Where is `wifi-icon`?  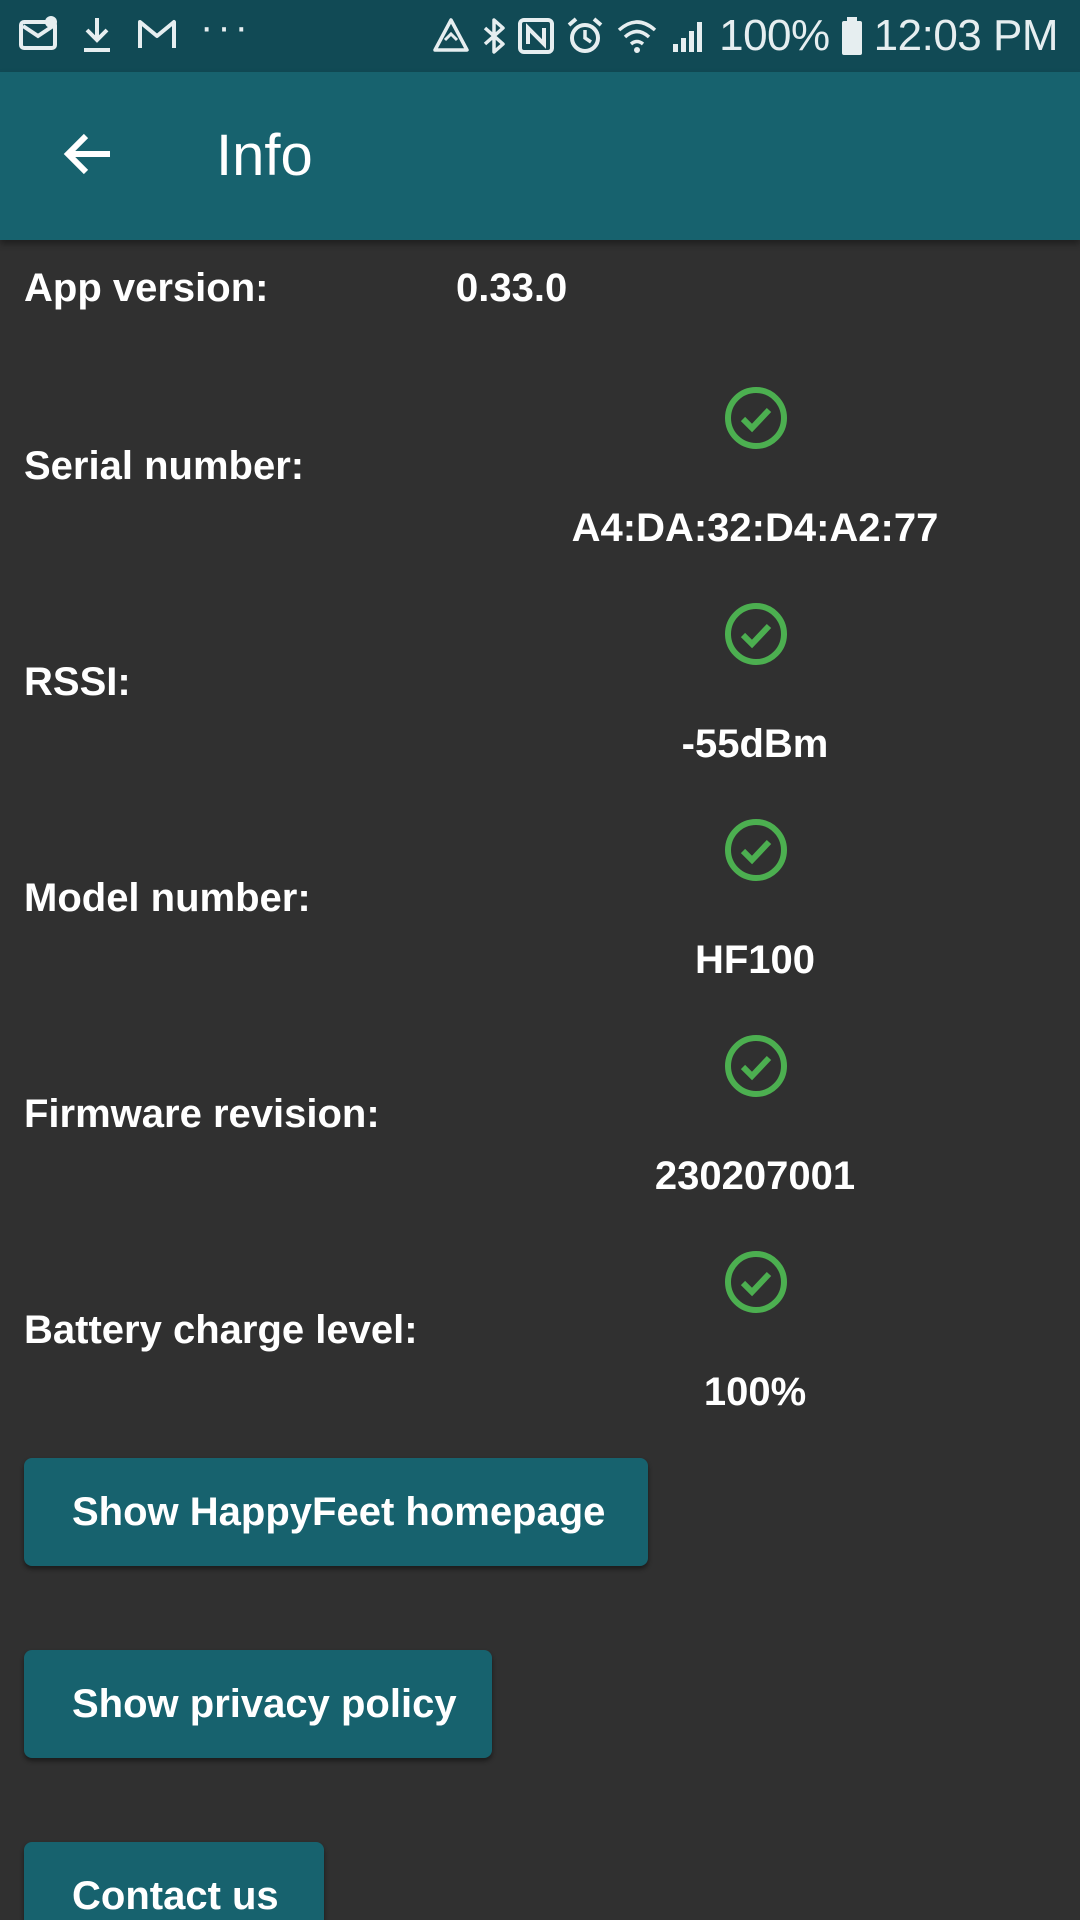 wifi-icon is located at coordinates (637, 36).